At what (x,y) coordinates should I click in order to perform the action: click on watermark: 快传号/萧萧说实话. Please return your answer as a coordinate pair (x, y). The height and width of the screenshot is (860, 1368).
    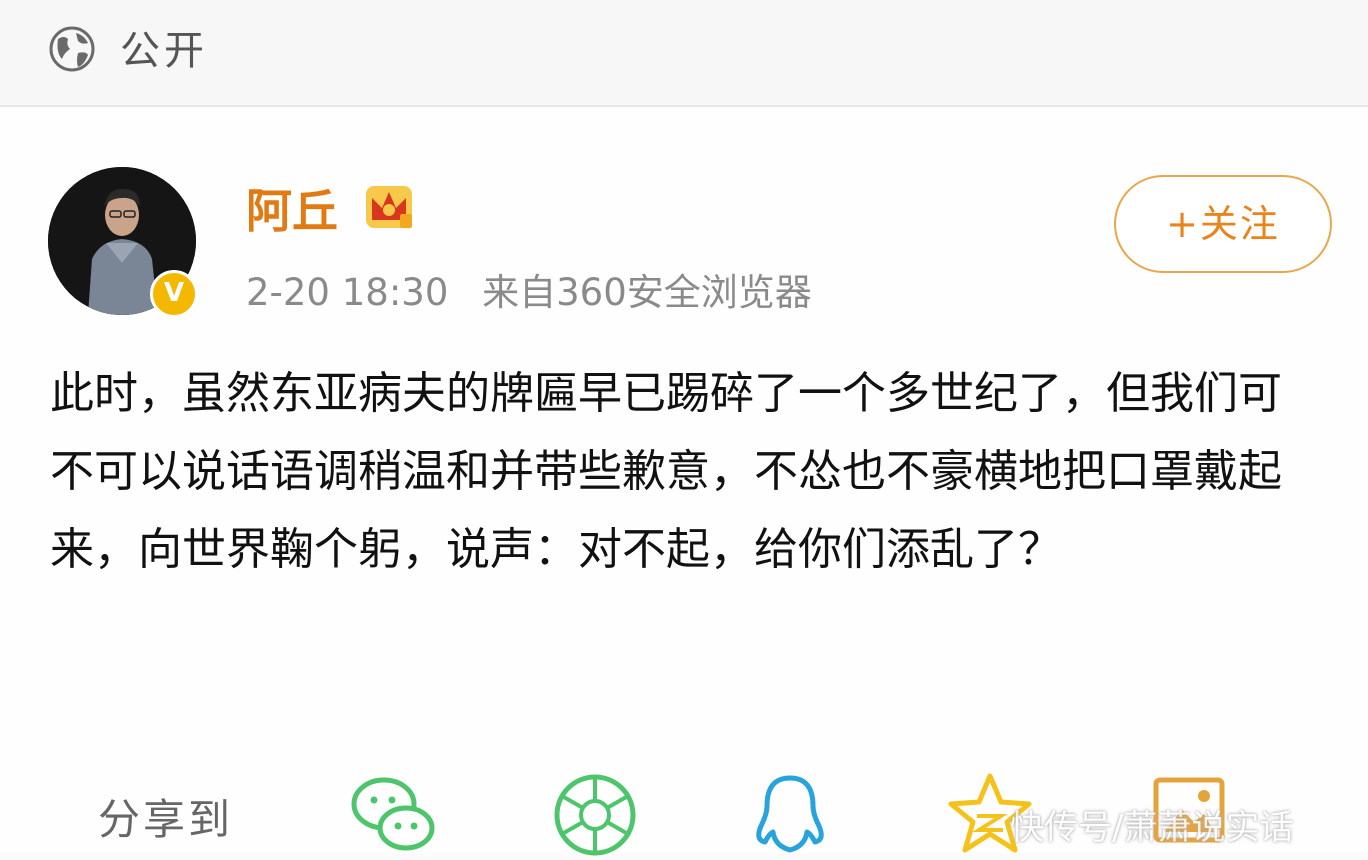
    Looking at the image, I should click on (1152, 828).